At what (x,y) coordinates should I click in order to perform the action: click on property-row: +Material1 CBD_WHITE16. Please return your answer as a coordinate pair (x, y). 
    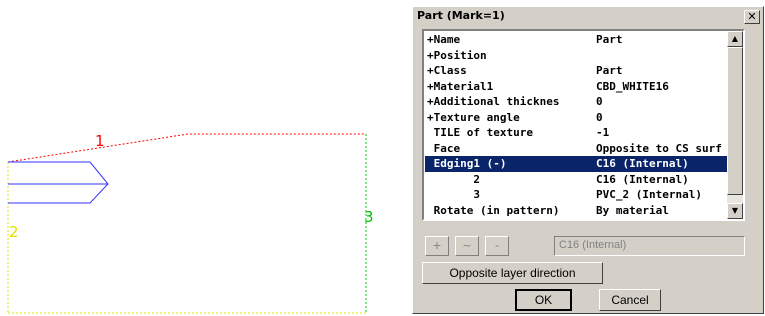
    Looking at the image, I should click on (577, 87).